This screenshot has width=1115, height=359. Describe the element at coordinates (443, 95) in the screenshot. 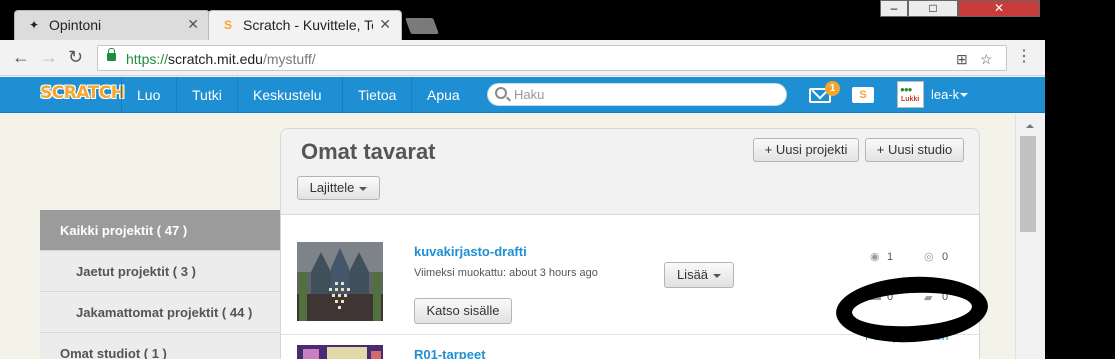

I see `nav-help: Apua` at that location.